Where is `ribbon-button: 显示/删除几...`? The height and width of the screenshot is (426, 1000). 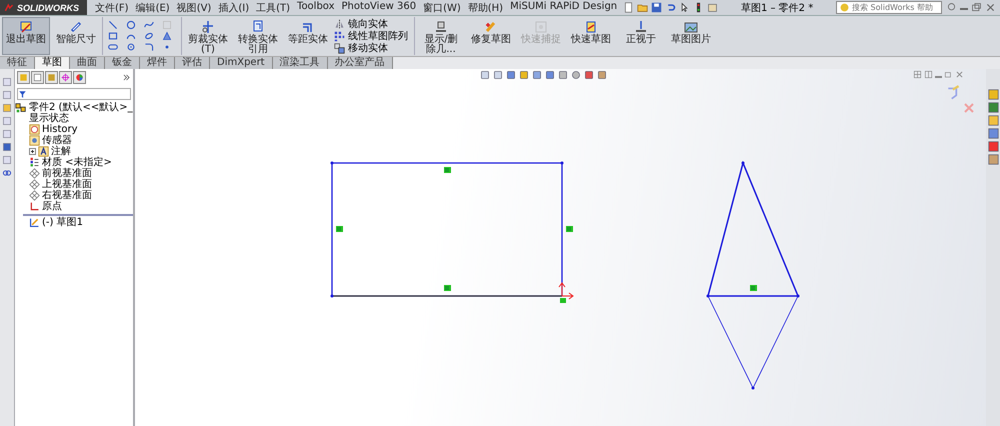 ribbon-button: 显示/删除几... is located at coordinates (441, 36).